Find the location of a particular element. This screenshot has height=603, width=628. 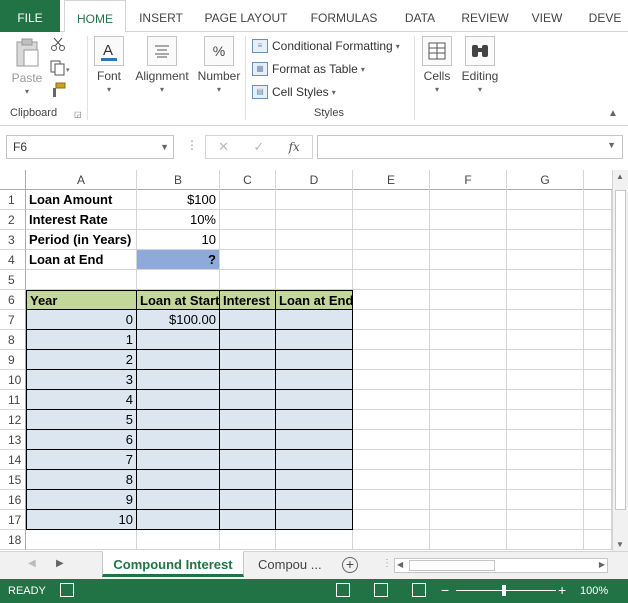

cell-c9 is located at coordinates (248, 360).